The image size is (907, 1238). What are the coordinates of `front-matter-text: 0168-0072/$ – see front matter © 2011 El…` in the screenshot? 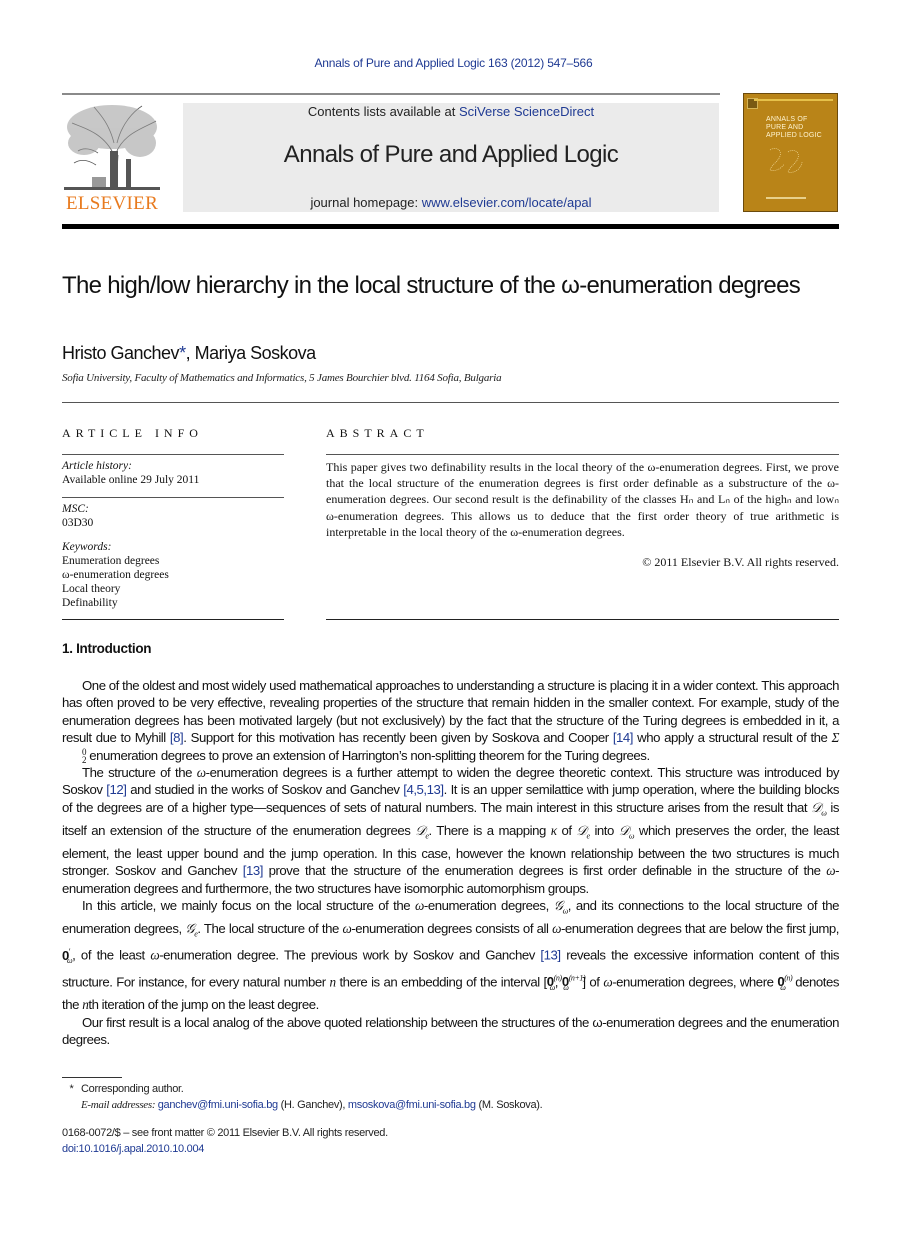 It's located at (225, 1133).